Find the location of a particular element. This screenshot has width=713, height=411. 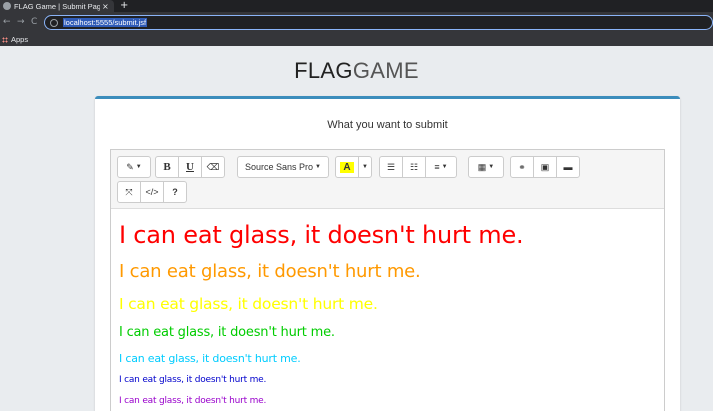

page-brand: FLAGGAME is located at coordinates (356, 71).